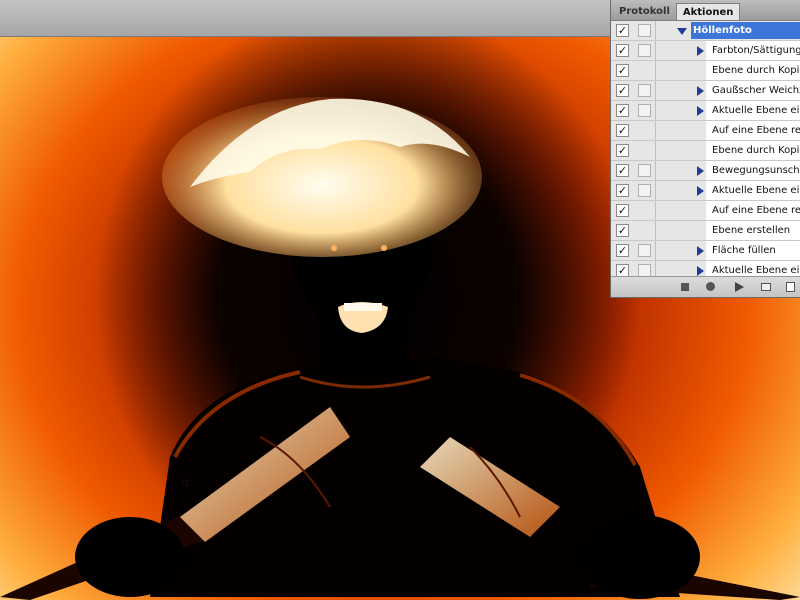 This screenshot has height=600, width=800. I want to click on action-set-row: ✓ Höllenfoto, so click(705, 31).